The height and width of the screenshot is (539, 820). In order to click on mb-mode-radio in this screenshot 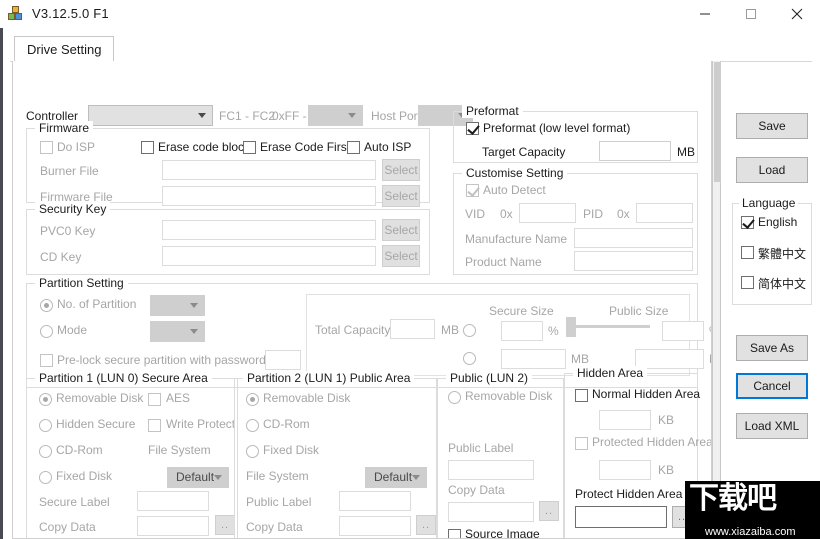, I will do `click(469, 358)`.